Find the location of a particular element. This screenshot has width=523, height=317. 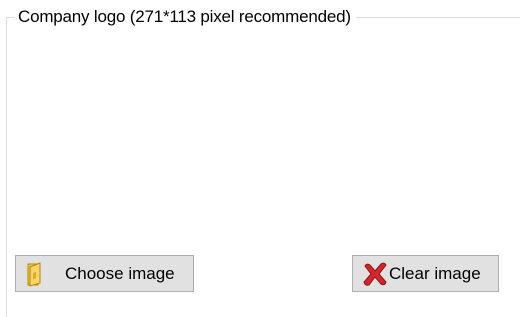

company-logo-group-title: Company logo (271*113 pixel recommended) is located at coordinates (185, 17).